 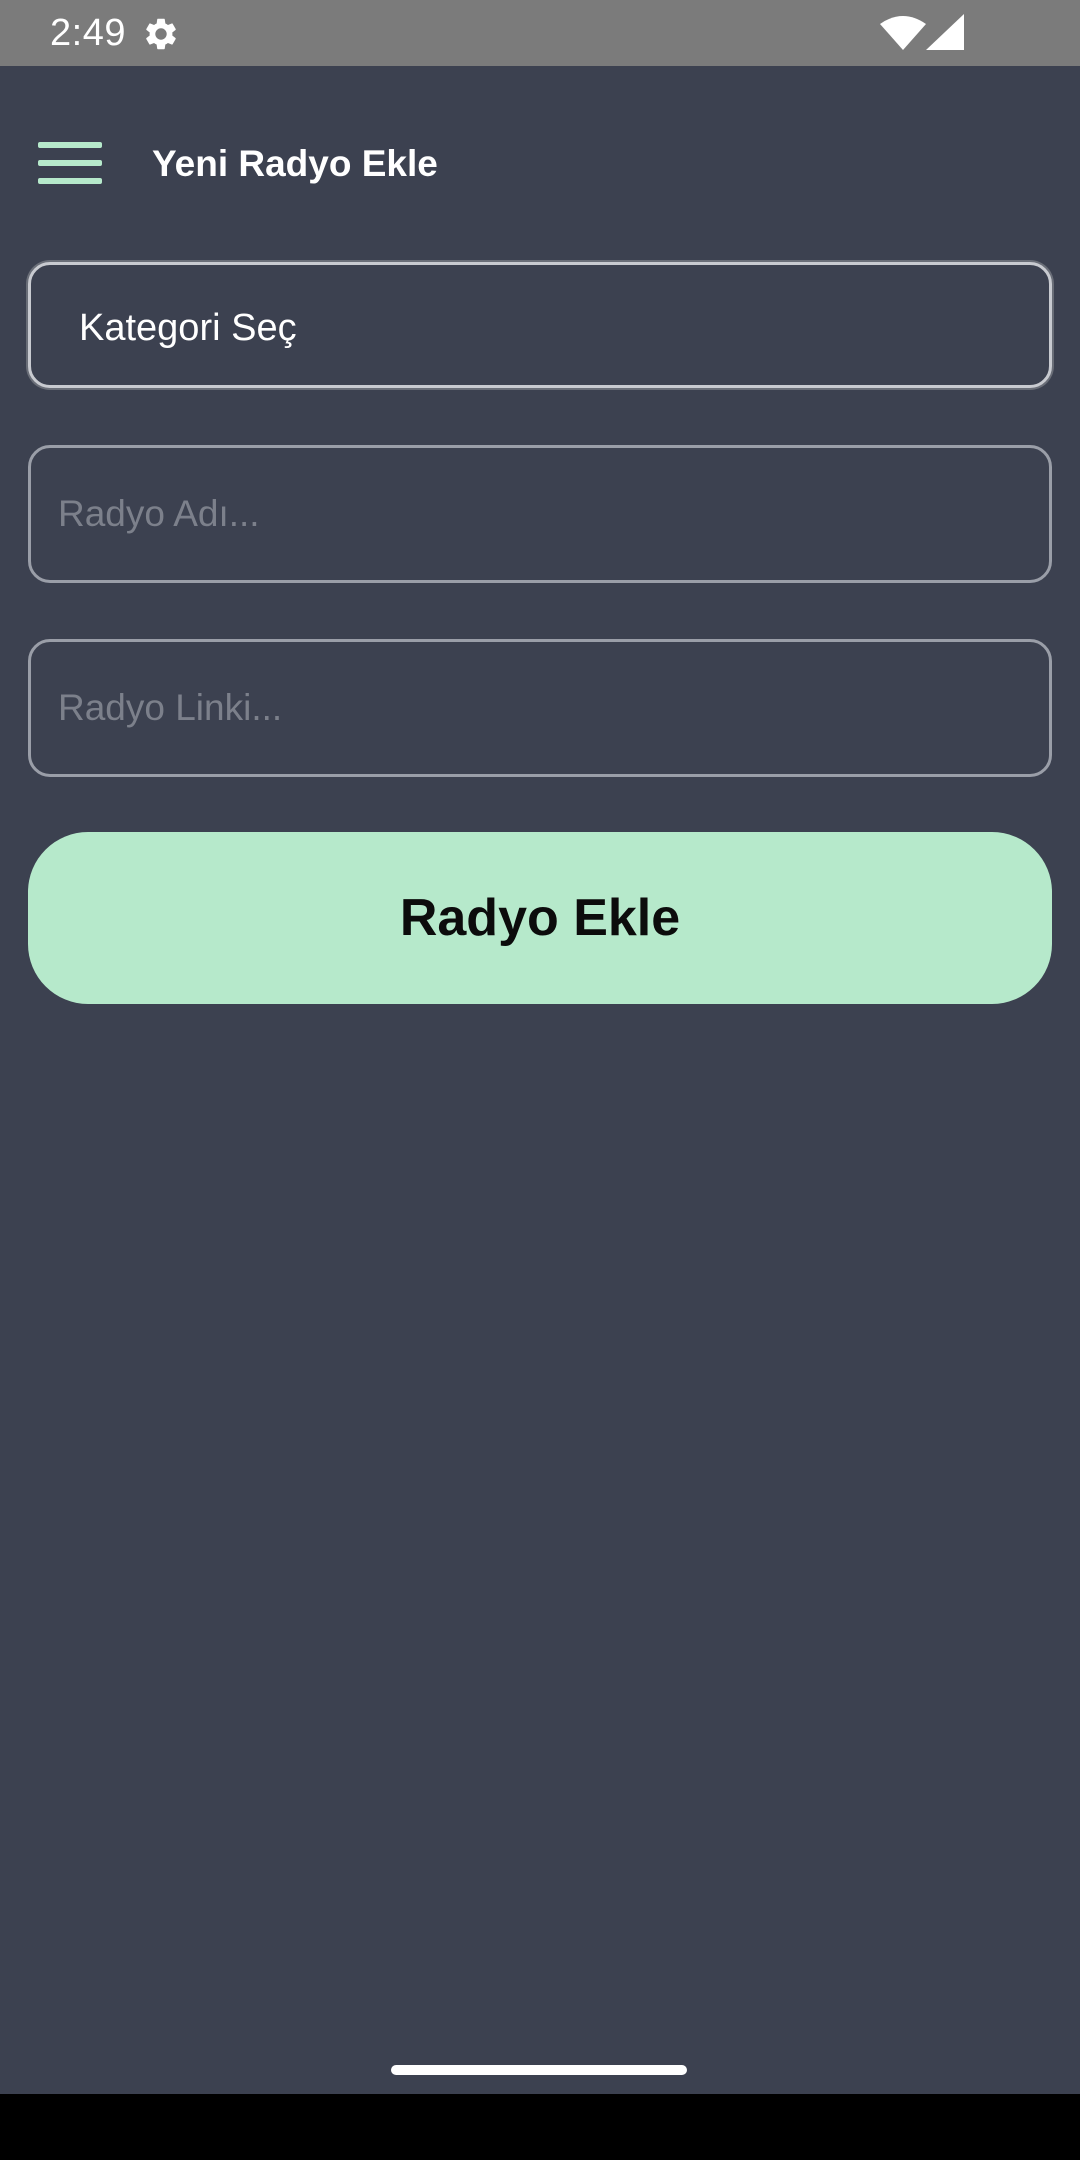 I want to click on radio-name-input, so click(x=538, y=514).